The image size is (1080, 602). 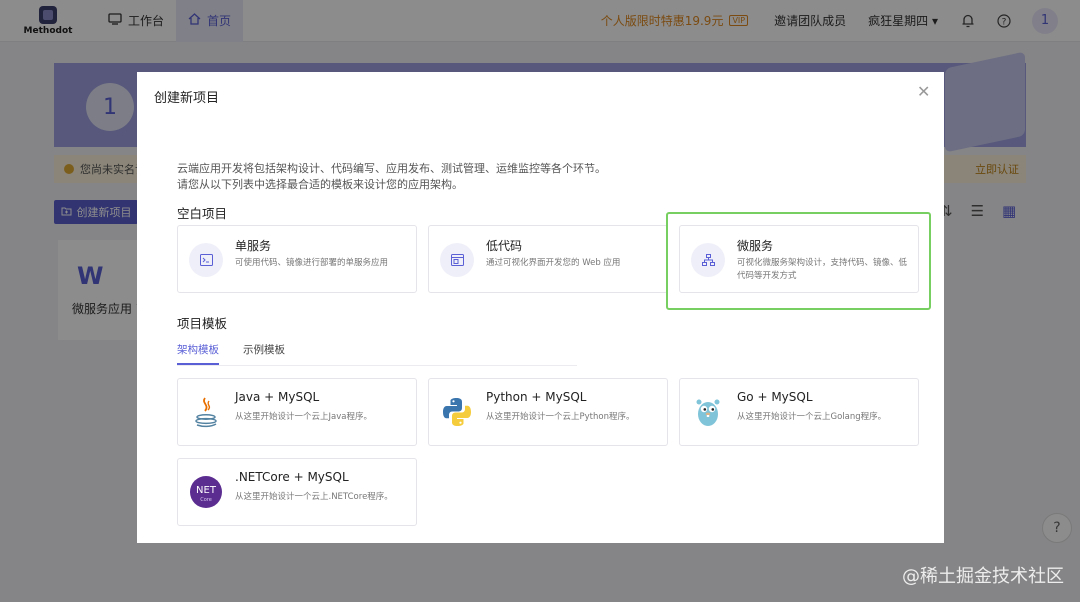 What do you see at coordinates (202, 323) in the screenshot?
I see `template-heading: 项目模板` at bounding box center [202, 323].